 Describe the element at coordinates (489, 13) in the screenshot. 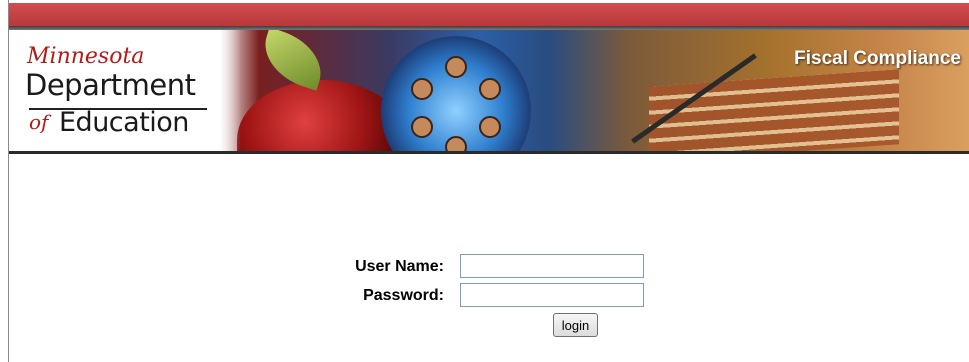

I see `top-bar` at that location.